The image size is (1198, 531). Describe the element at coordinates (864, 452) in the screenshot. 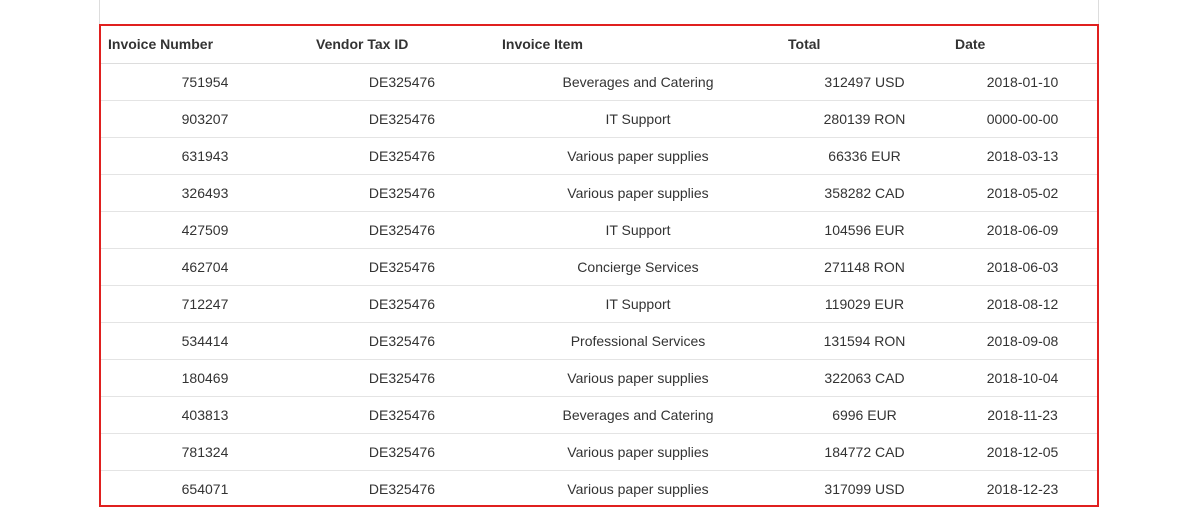

I see `total-cell: 184772 CAD` at that location.